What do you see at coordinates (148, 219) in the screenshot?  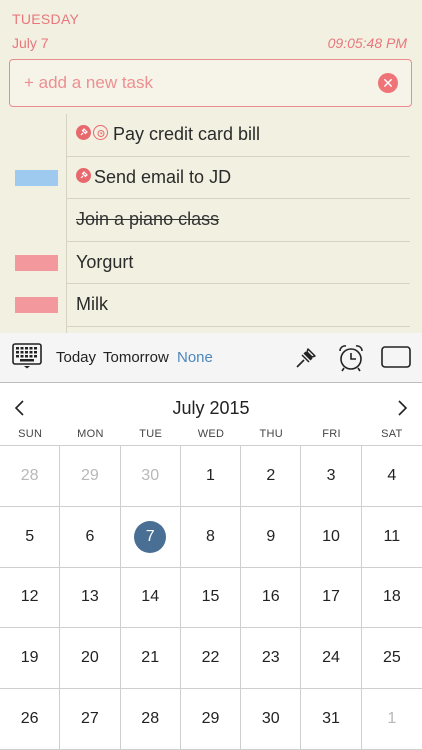 I see `task-label: Join a piano class` at bounding box center [148, 219].